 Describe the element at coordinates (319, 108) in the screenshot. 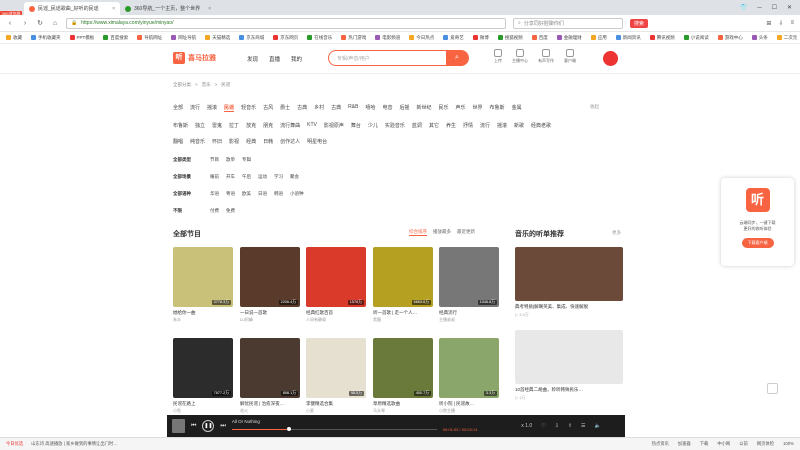

I see `category-item: 乡村` at that location.